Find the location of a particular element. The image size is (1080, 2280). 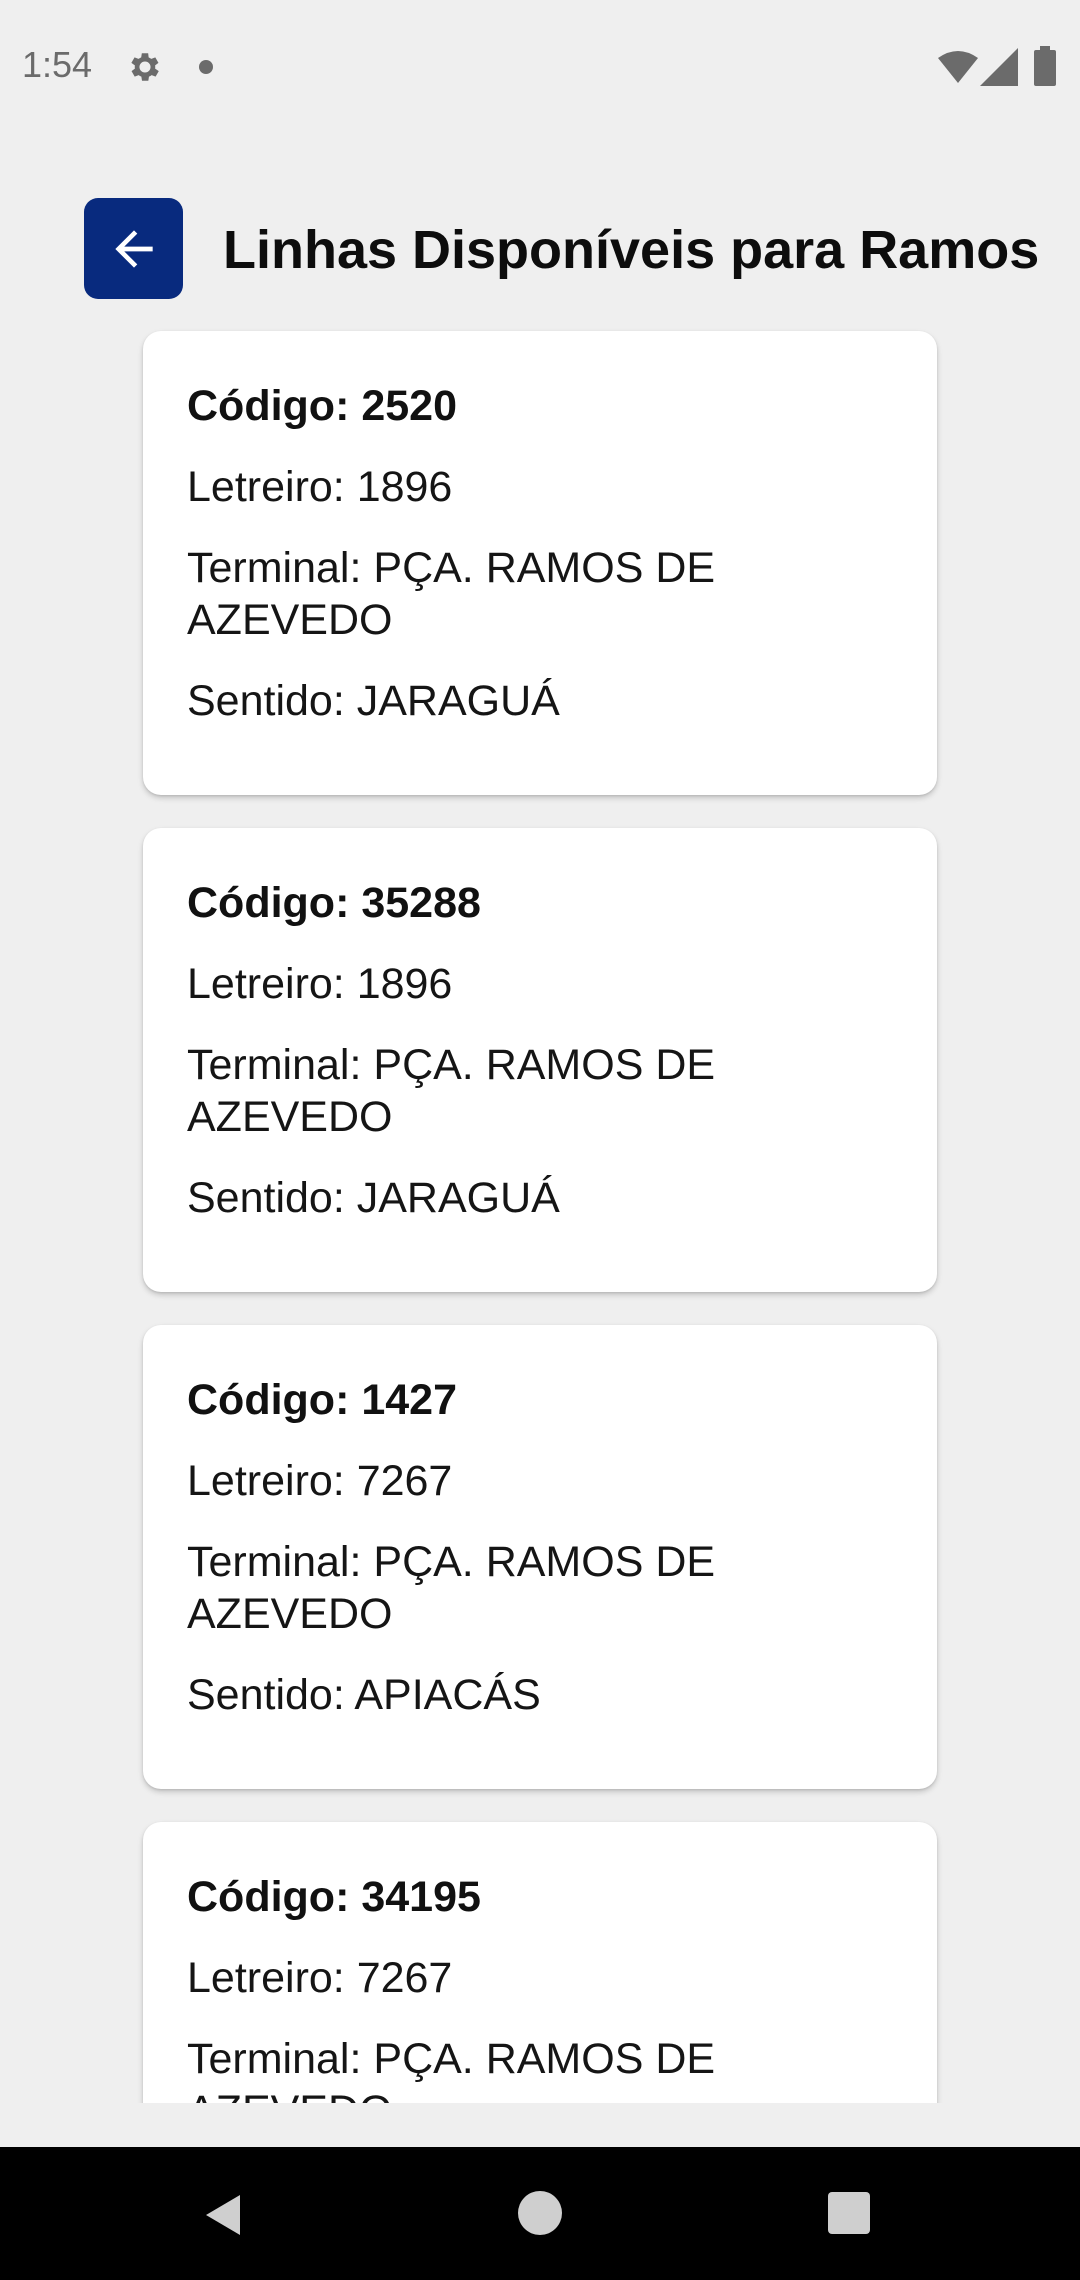

line-code: Código: 2520 is located at coordinates (322, 406).